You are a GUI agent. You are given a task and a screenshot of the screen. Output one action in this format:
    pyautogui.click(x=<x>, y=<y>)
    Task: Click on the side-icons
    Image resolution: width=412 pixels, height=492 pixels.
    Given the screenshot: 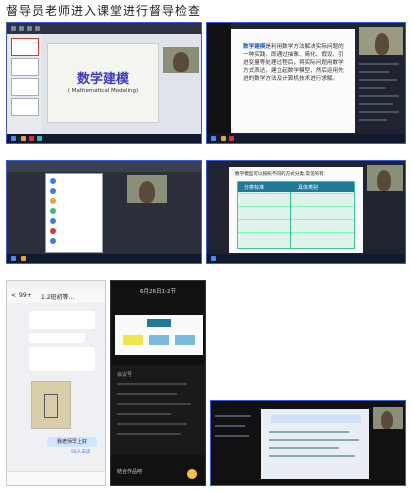 What is the action you would take?
    pyautogui.click(x=235, y=441)
    